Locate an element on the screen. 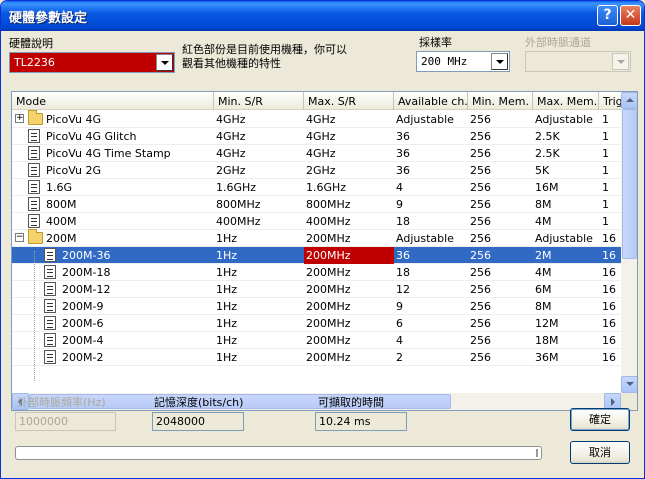 This screenshot has width=645, height=479. table-row: 200M-18 1Hz 200MHz 18 256 4M 16 is located at coordinates (316, 272).